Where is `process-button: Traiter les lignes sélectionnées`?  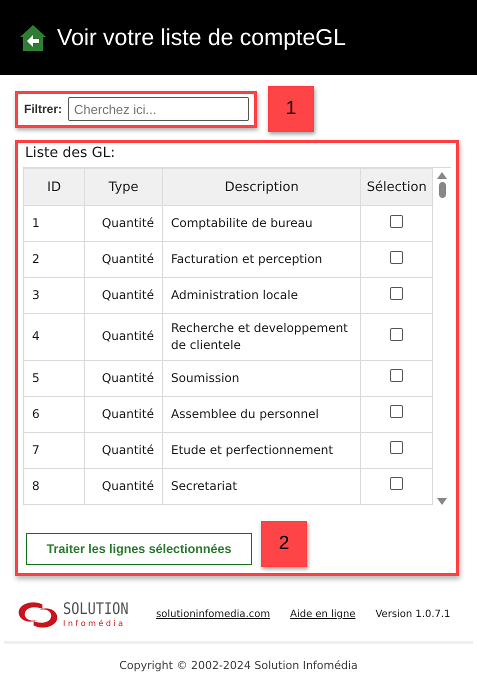
process-button: Traiter les lignes sélectionnées is located at coordinates (139, 549).